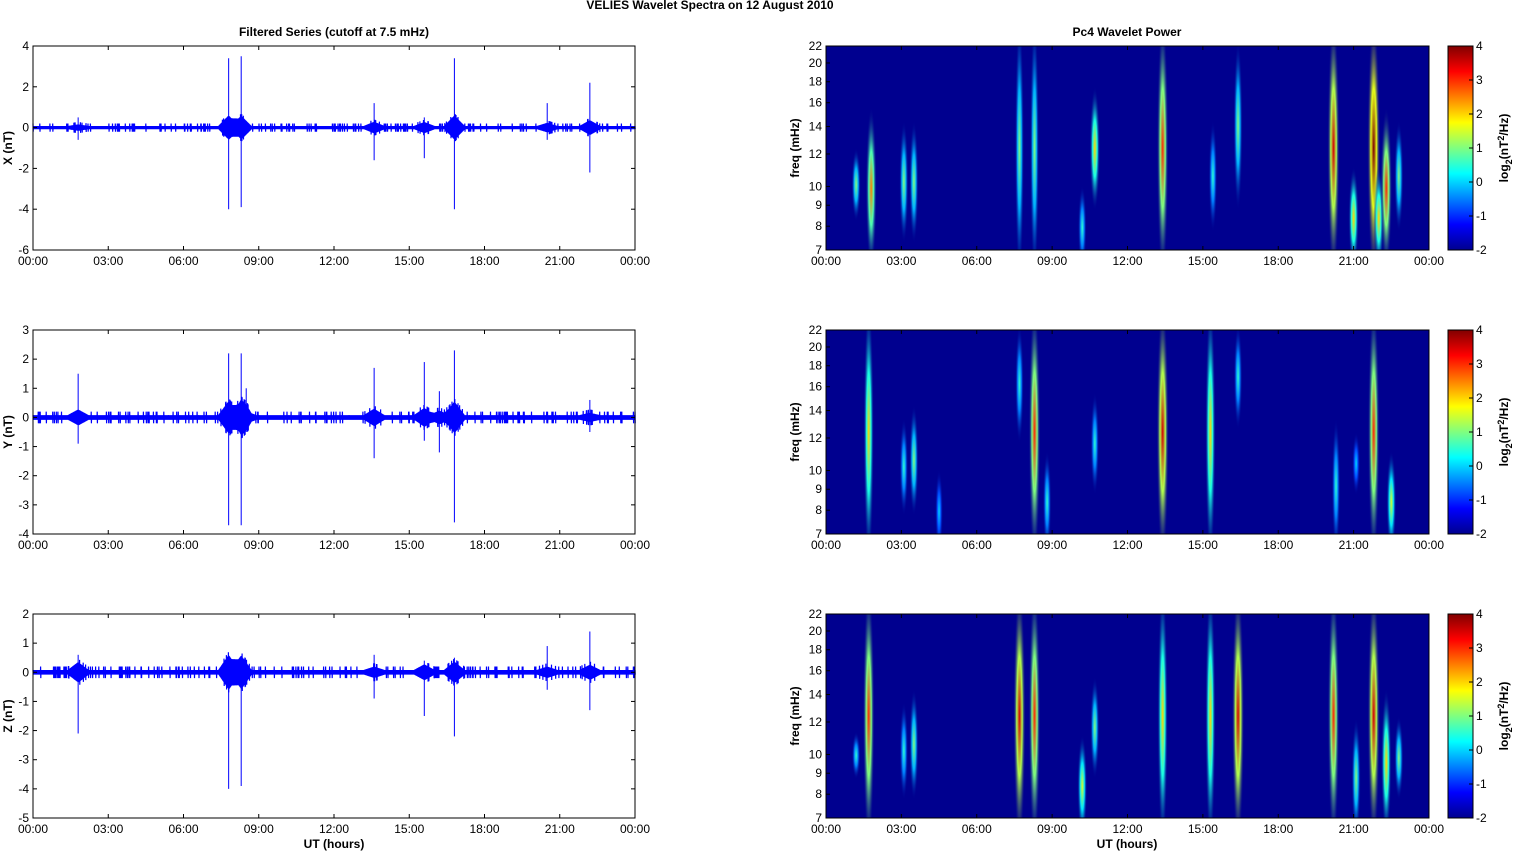 The height and width of the screenshot is (851, 1515). What do you see at coordinates (25, 614) in the screenshot?
I see `ts-ytick-label: 2` at bounding box center [25, 614].